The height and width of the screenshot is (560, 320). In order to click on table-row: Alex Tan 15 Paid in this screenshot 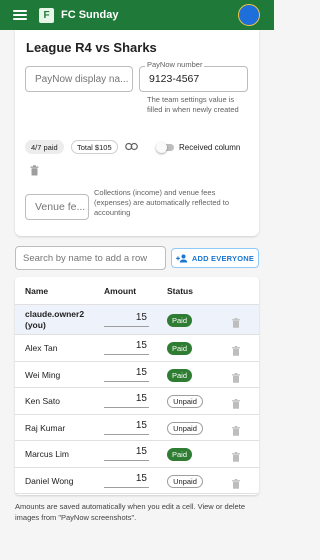, I will do `click(137, 348)`.